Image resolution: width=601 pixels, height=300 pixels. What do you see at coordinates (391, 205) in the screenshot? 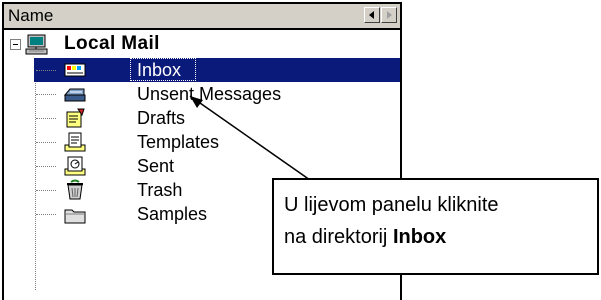
I see `callout-line-1: U lijevom panelu kliknite` at bounding box center [391, 205].